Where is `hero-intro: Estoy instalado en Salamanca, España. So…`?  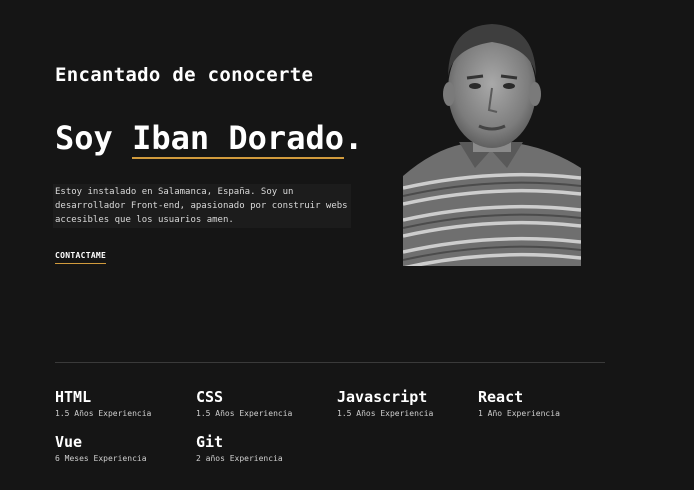
hero-intro: Estoy instalado en Salamanca, España. So… is located at coordinates (202, 206).